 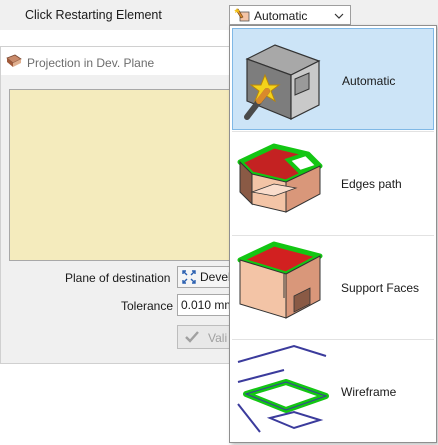 I want to click on option-edges-path: Edges path, so click(x=333, y=183).